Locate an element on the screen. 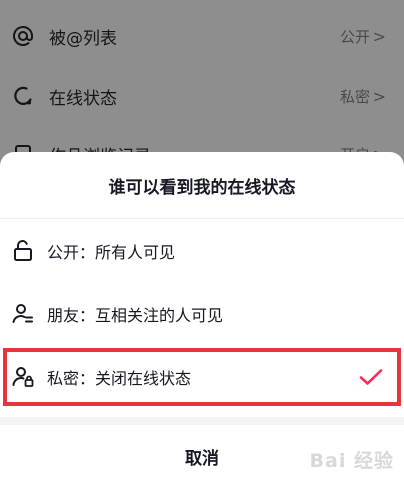  online-status-icon is located at coordinates (23, 96).